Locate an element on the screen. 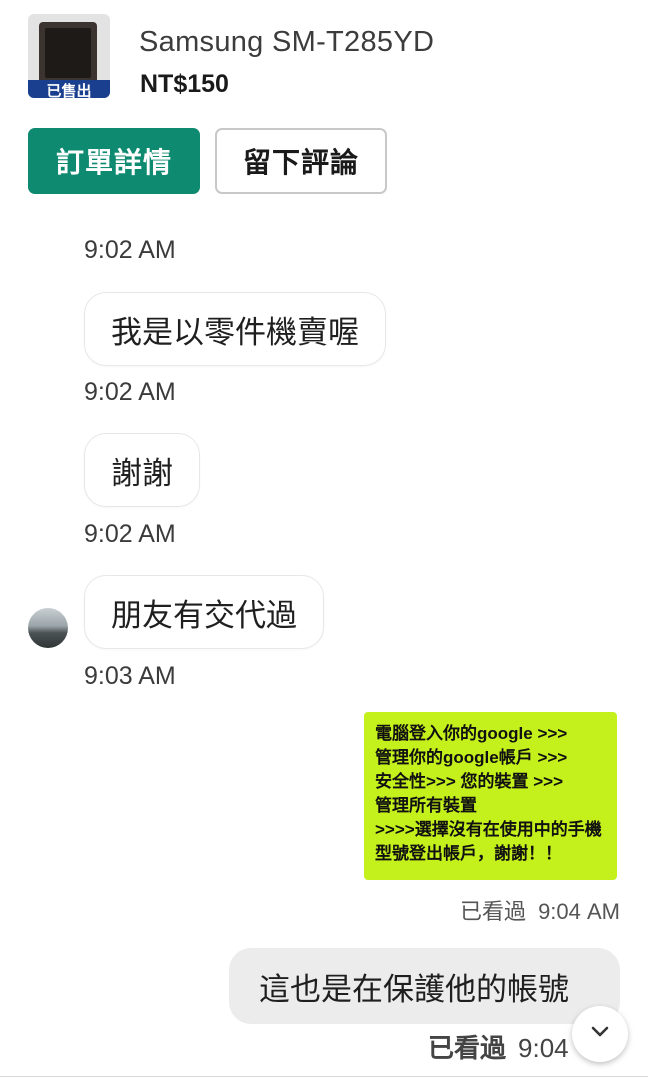 The width and height of the screenshot is (648, 1080). tablet-image is located at coordinates (68, 53).